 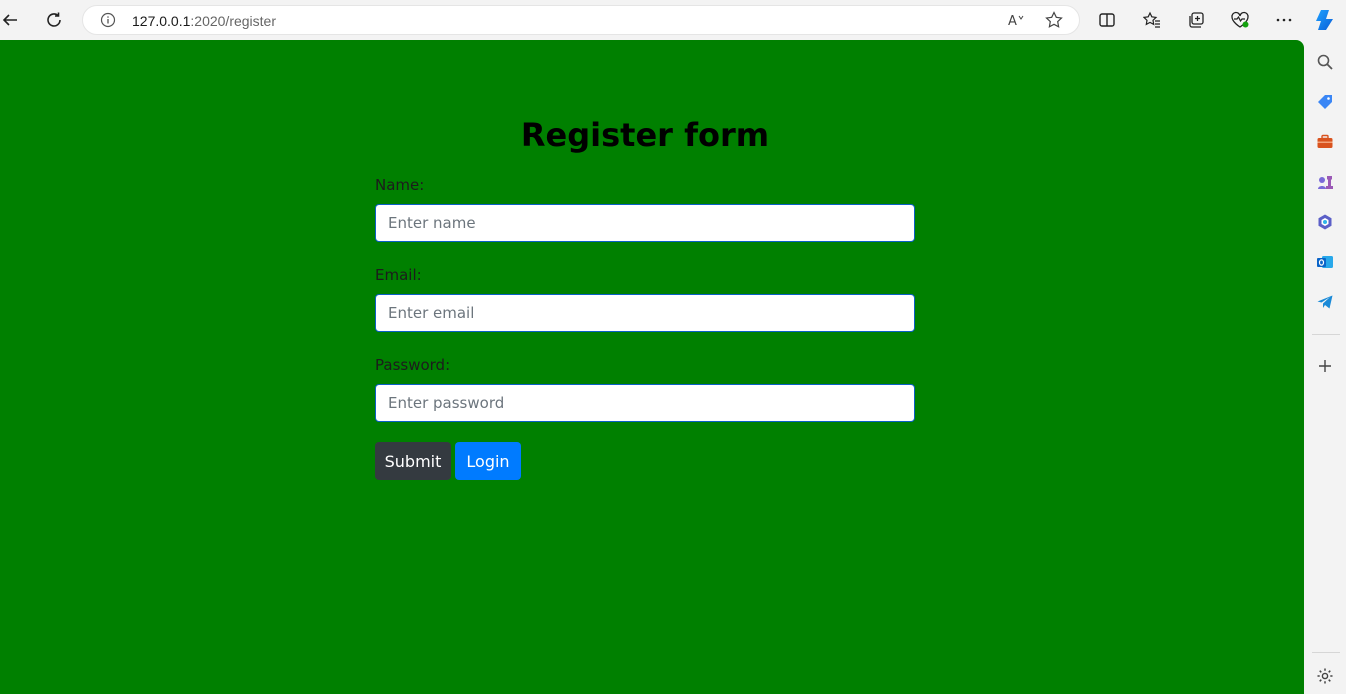 What do you see at coordinates (1012, 21) in the screenshot?
I see `svg-text: A` at bounding box center [1012, 21].